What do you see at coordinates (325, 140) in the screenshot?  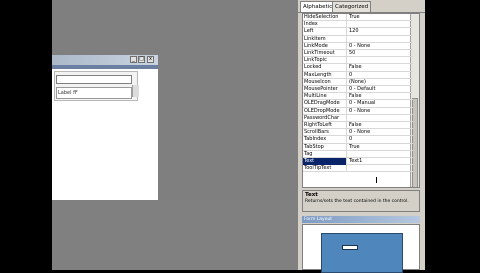 I see `property-name: TabIndex` at bounding box center [325, 140].